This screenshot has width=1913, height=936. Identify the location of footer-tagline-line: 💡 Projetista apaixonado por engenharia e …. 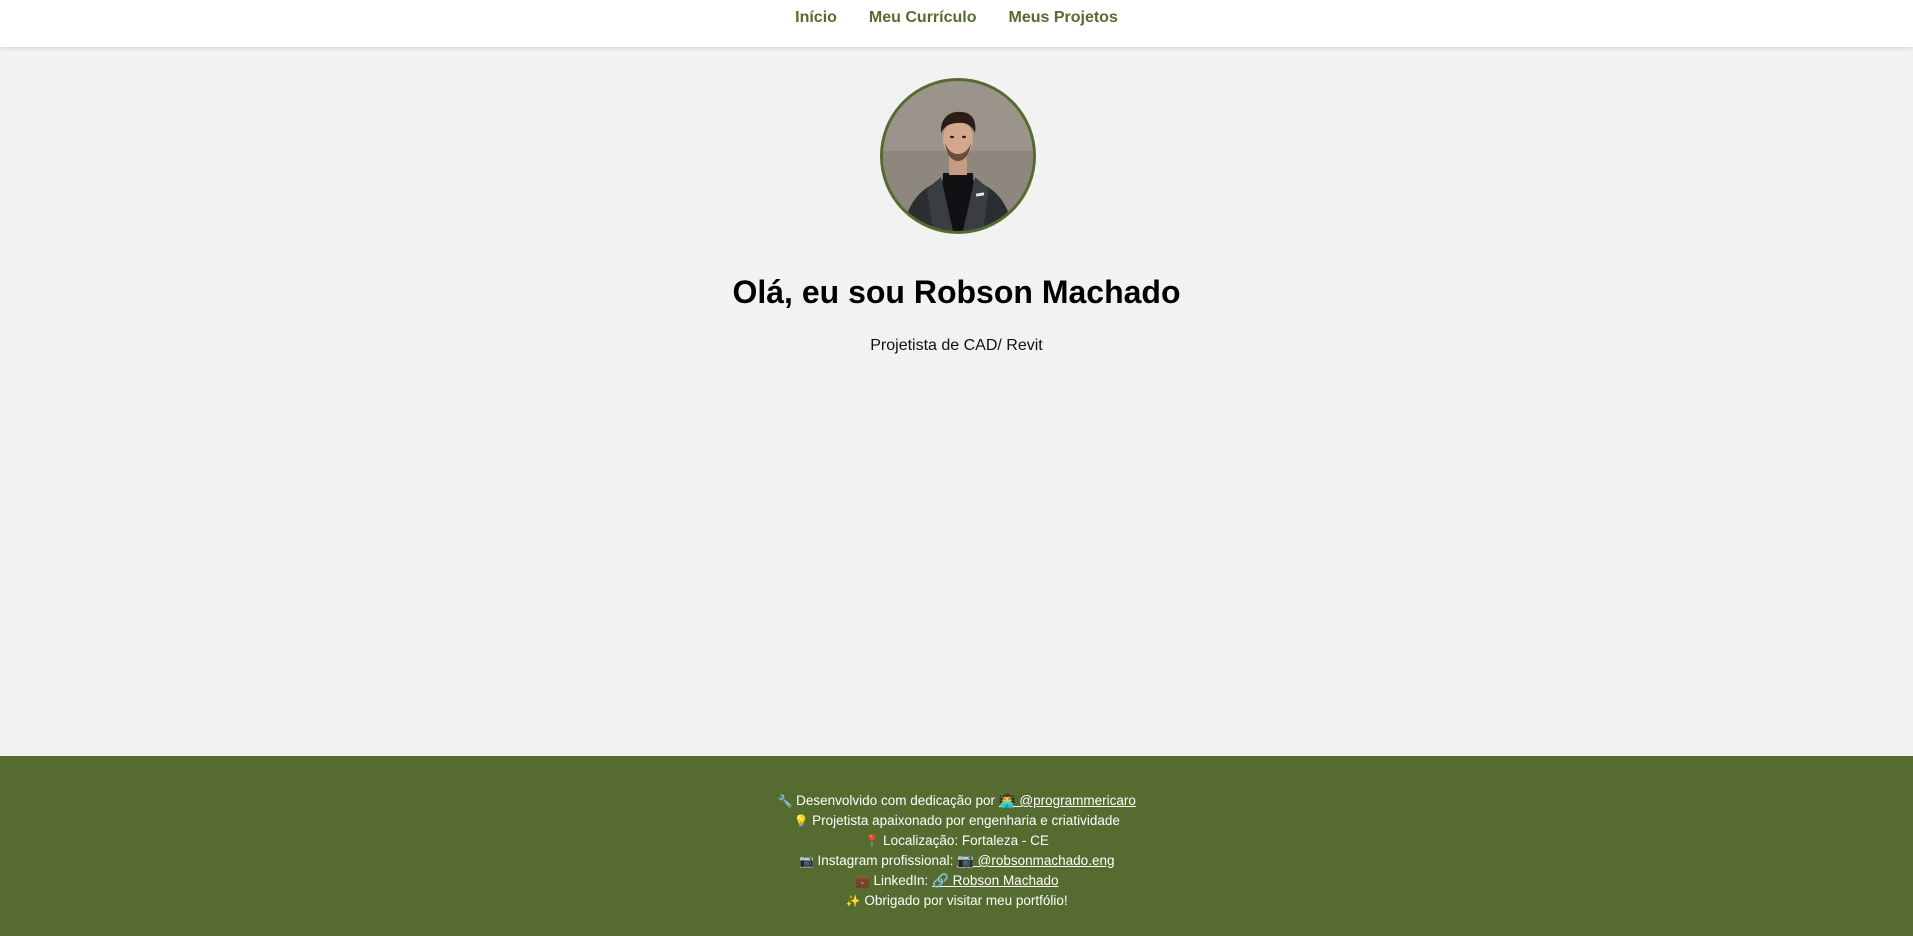
(956, 821).